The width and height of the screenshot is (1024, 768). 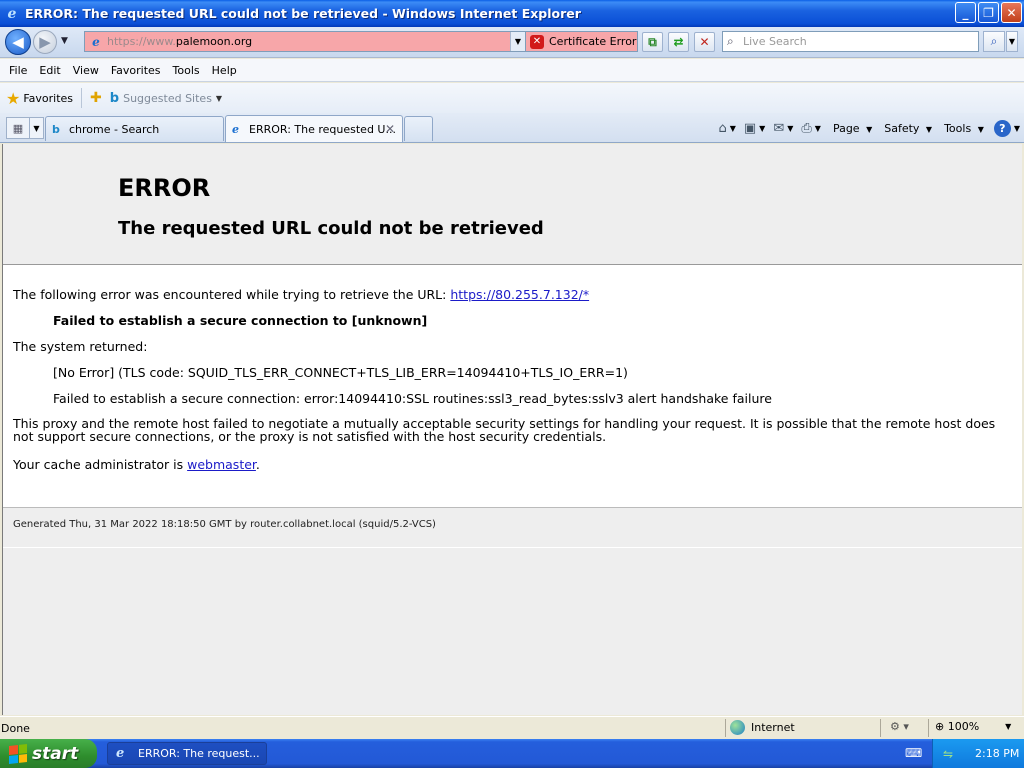 I want to click on ie-page-icon: e, so click(x=235, y=129).